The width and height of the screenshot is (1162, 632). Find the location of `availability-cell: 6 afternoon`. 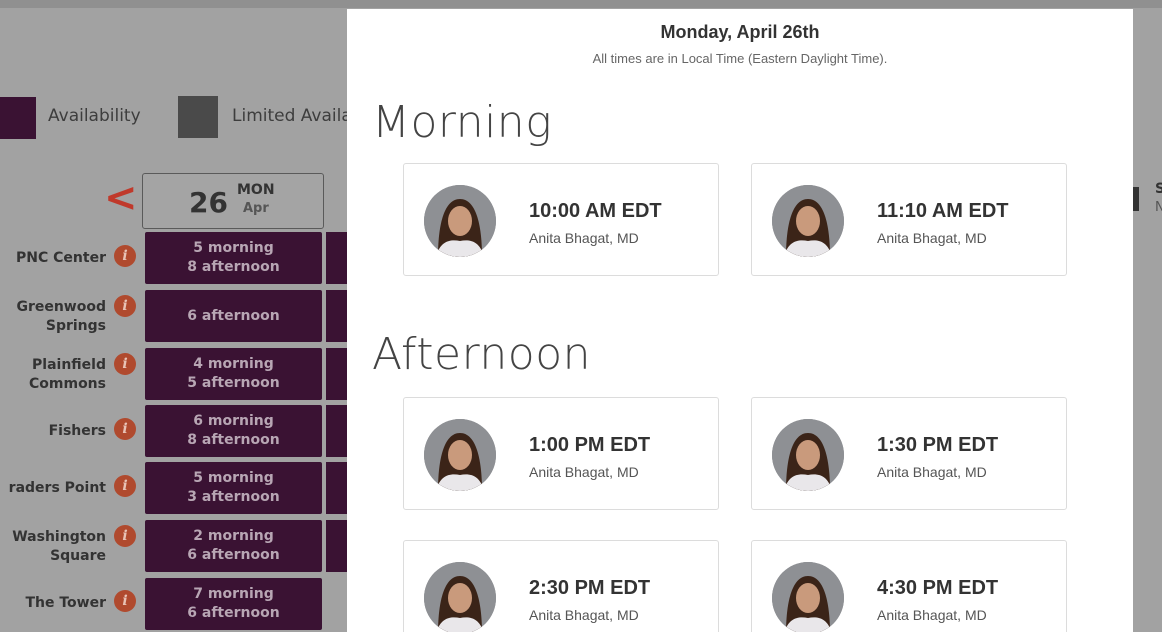

availability-cell: 6 afternoon is located at coordinates (233, 316).